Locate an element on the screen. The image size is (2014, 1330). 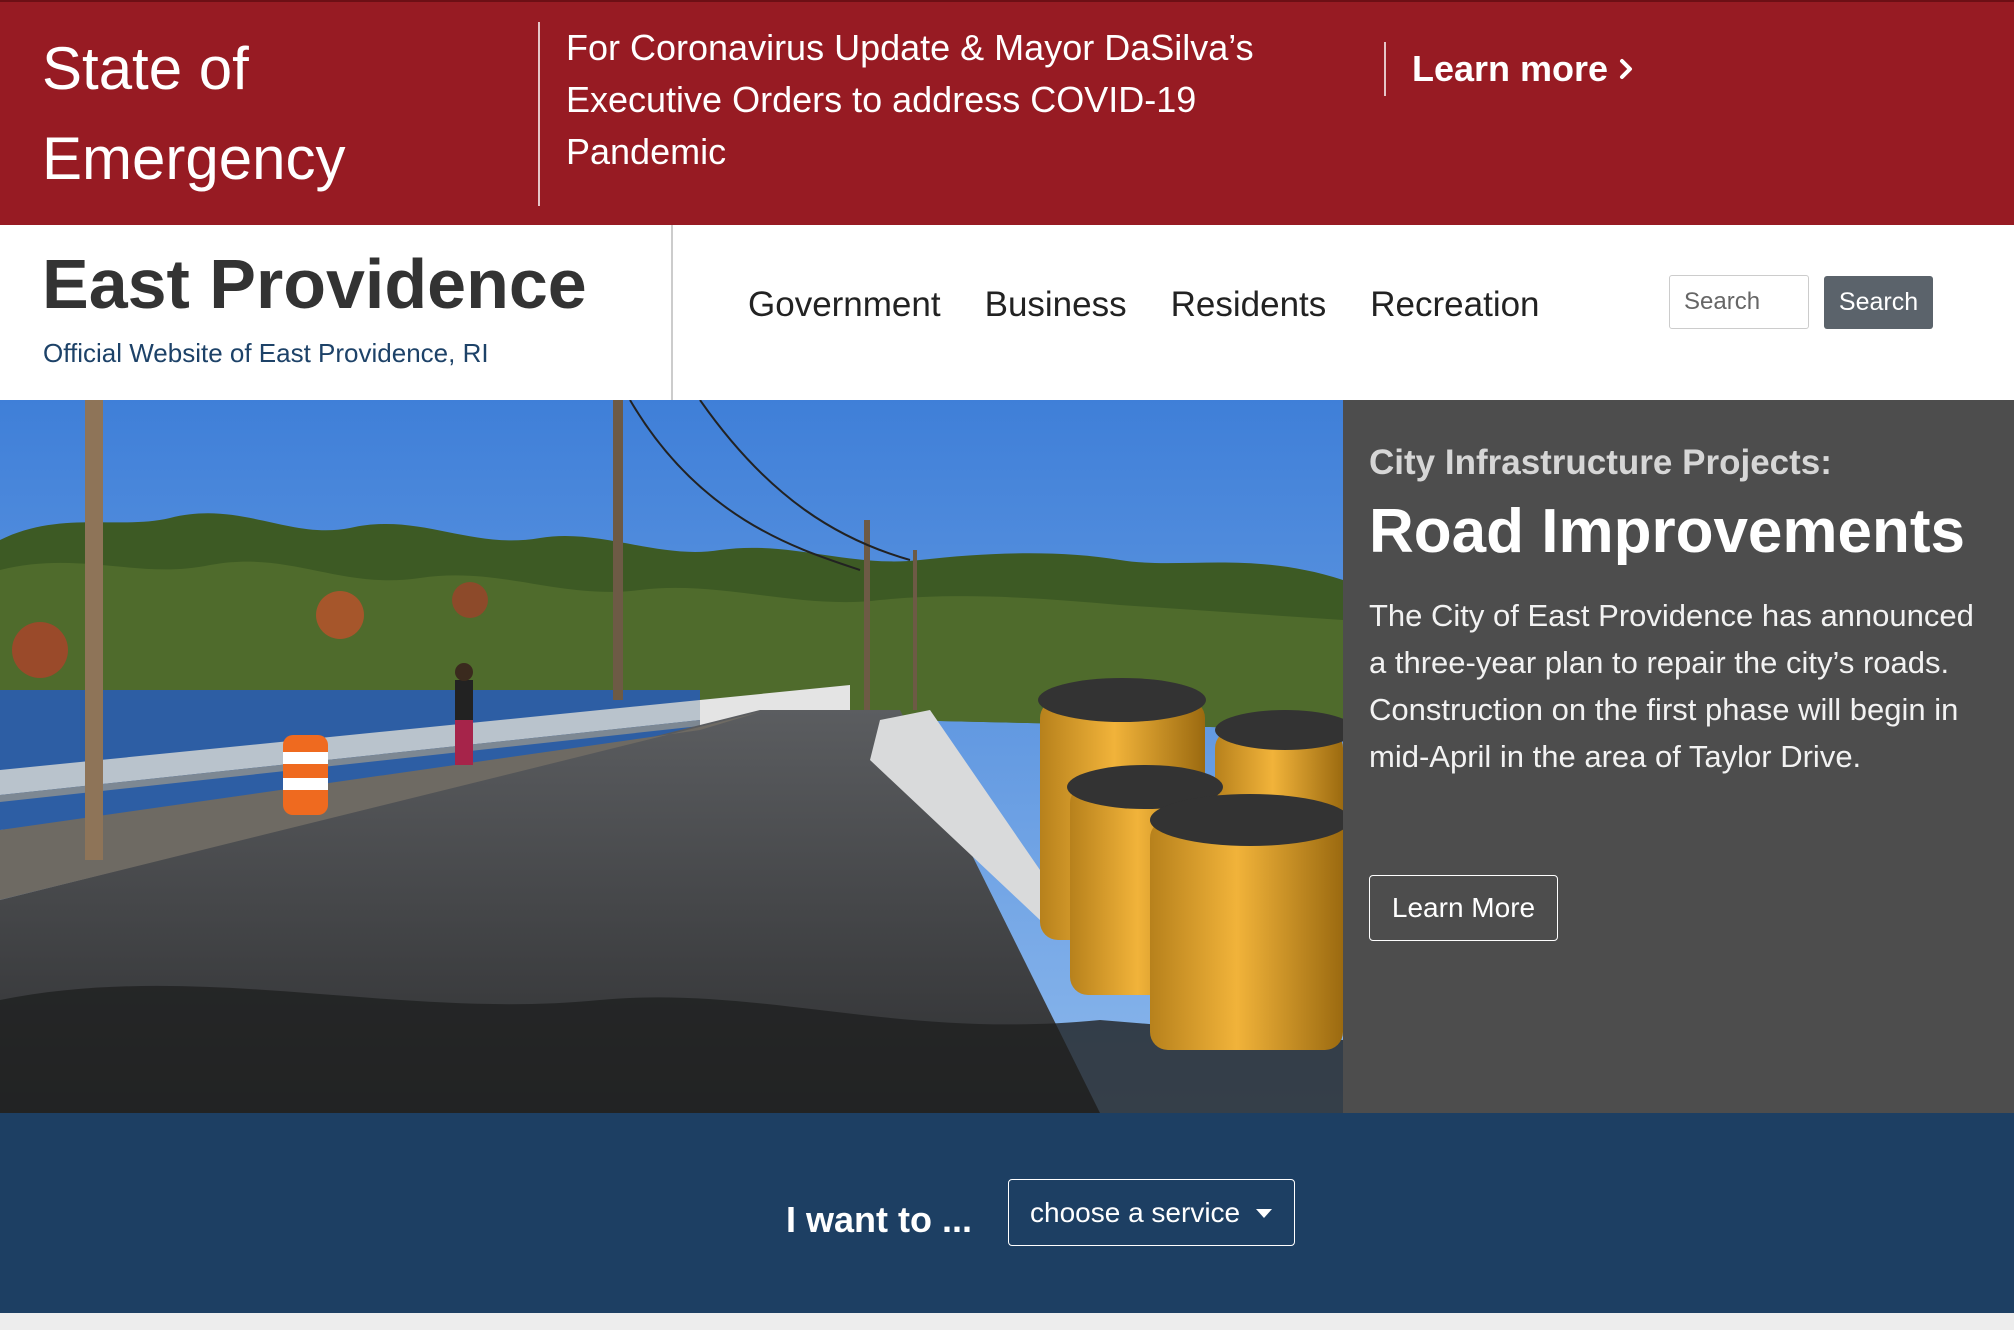
page-bottom-strip is located at coordinates (1007, 1321).